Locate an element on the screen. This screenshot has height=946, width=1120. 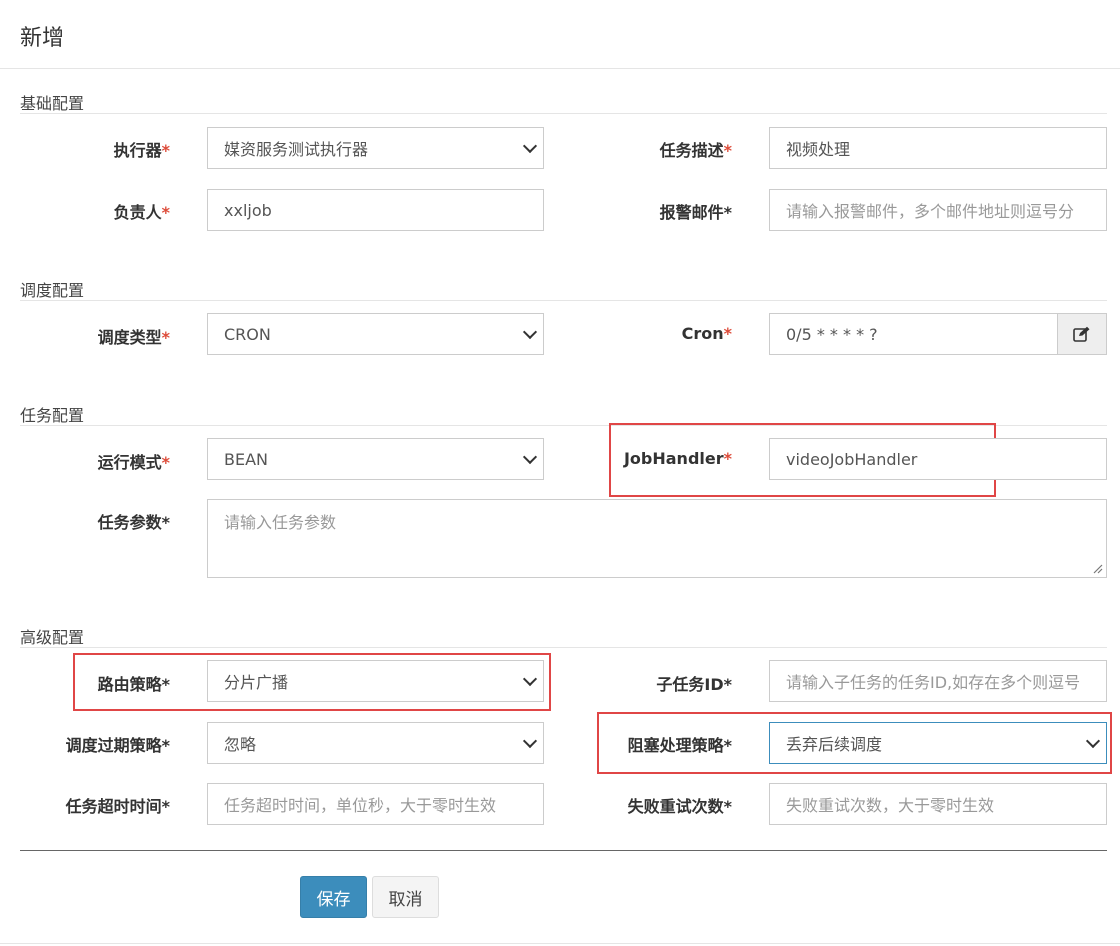
resize-handle-icon is located at coordinates (1098, 569).